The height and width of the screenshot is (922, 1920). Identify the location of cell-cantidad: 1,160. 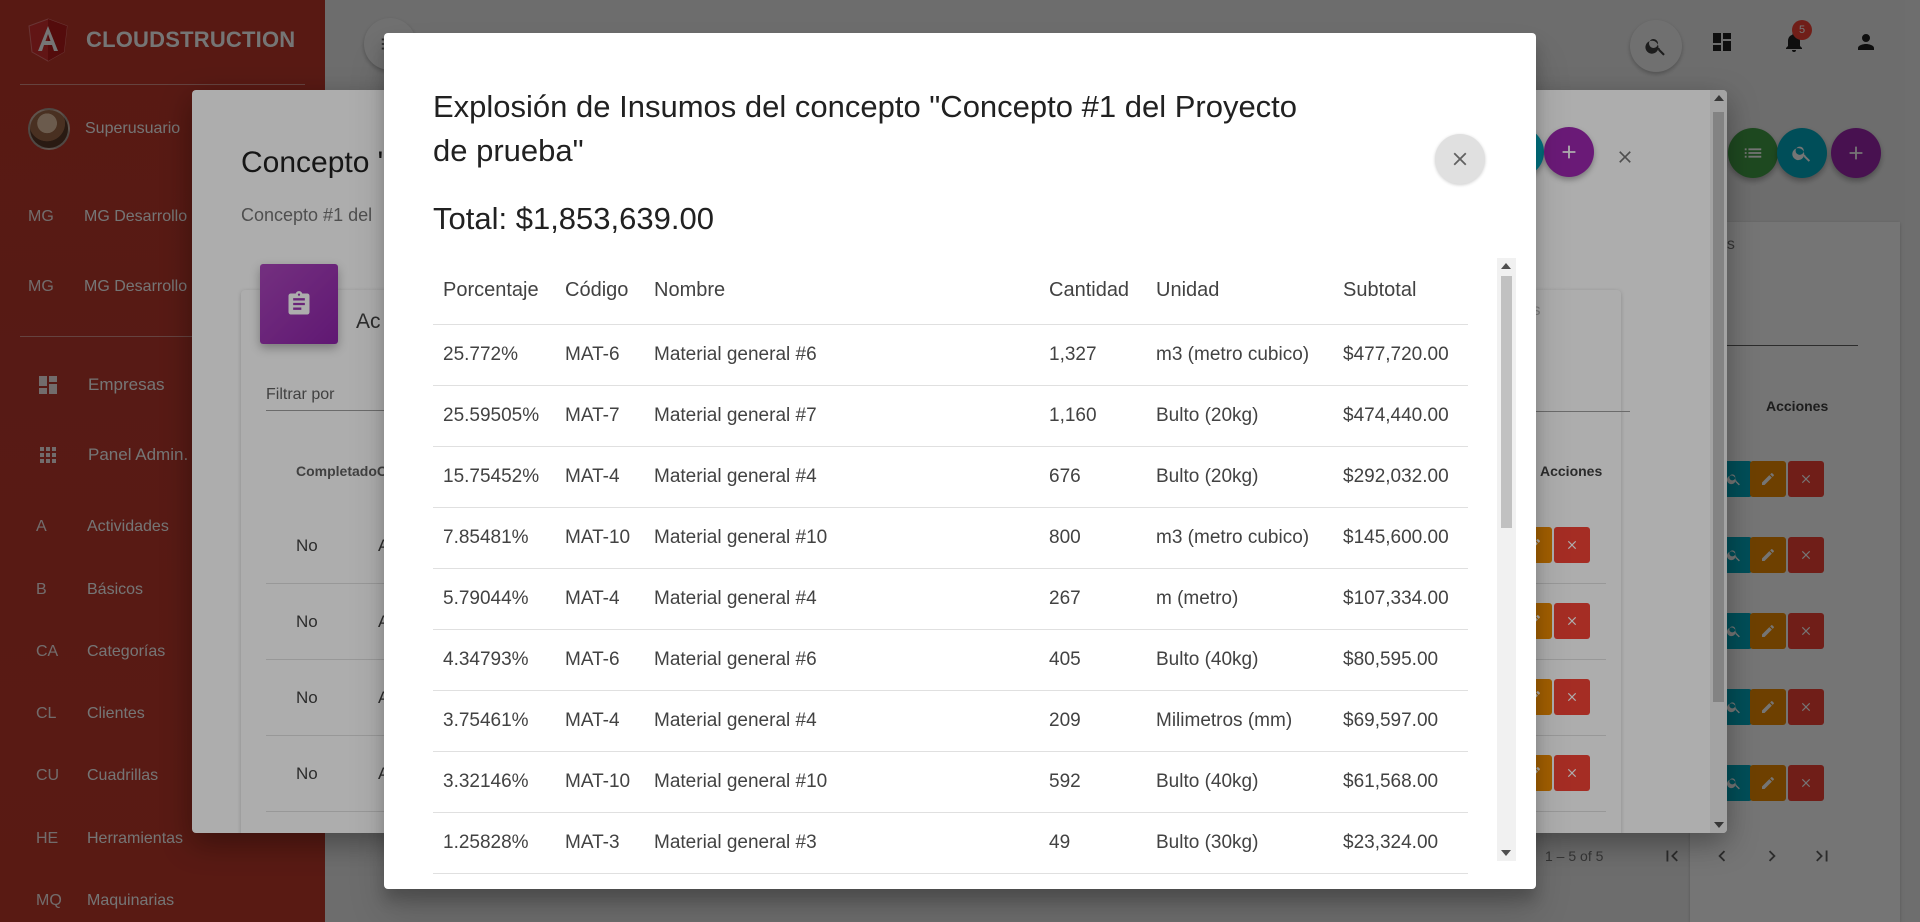
(1092, 416).